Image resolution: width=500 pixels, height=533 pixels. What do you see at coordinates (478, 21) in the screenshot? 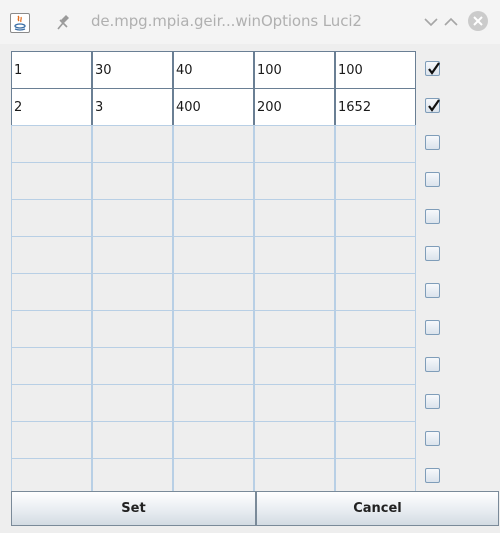
I see `close-icon` at bounding box center [478, 21].